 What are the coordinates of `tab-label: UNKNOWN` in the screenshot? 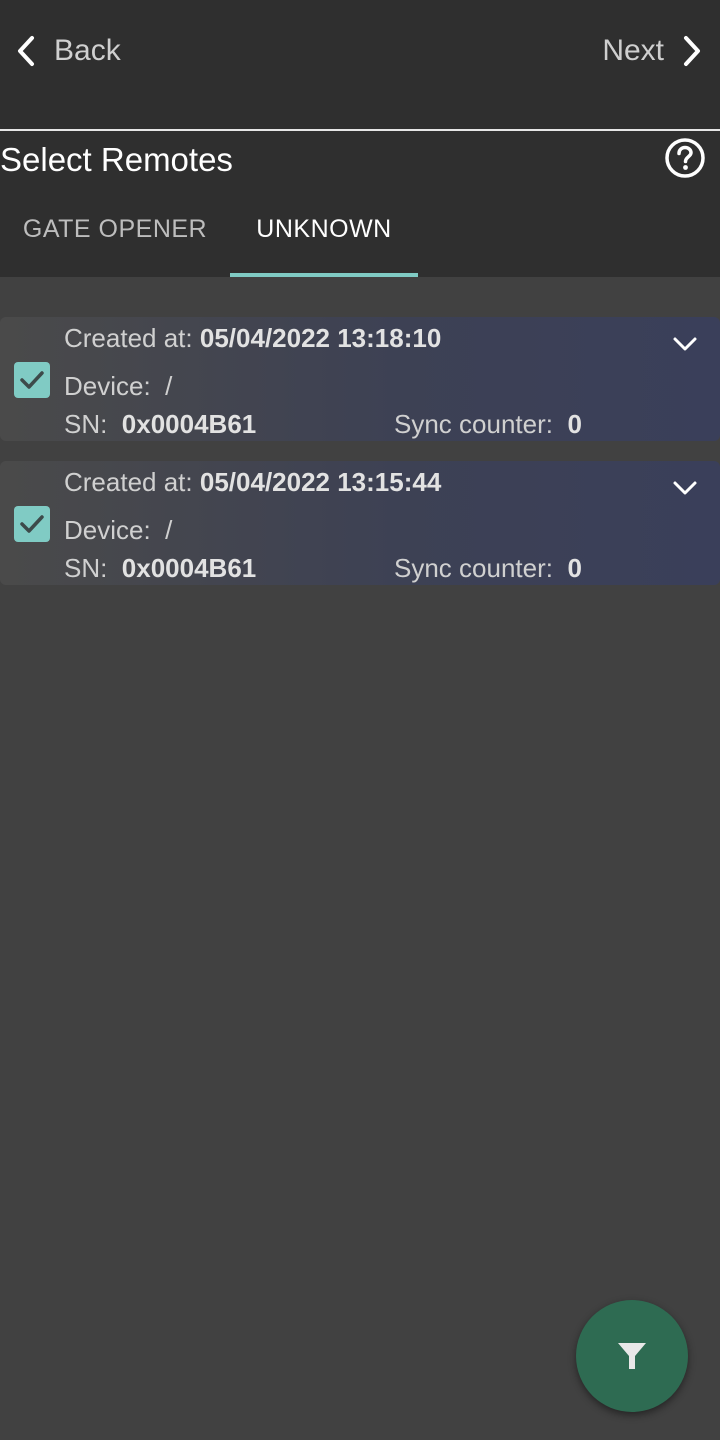 It's located at (324, 229).